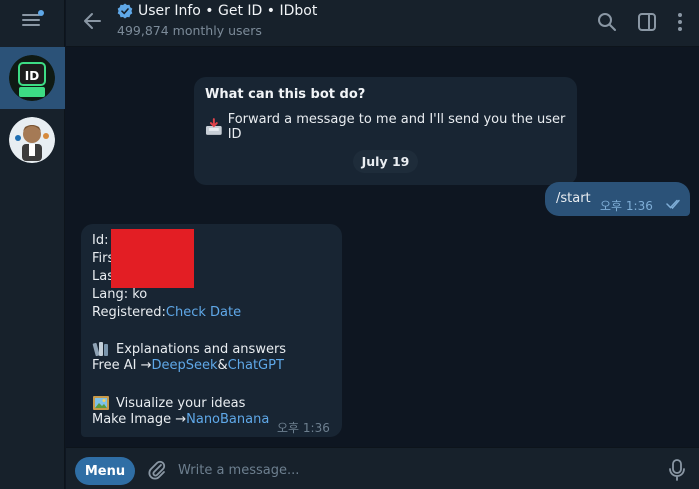 The image size is (699, 489). Describe the element at coordinates (607, 22) in the screenshot. I see `search-icon` at that location.